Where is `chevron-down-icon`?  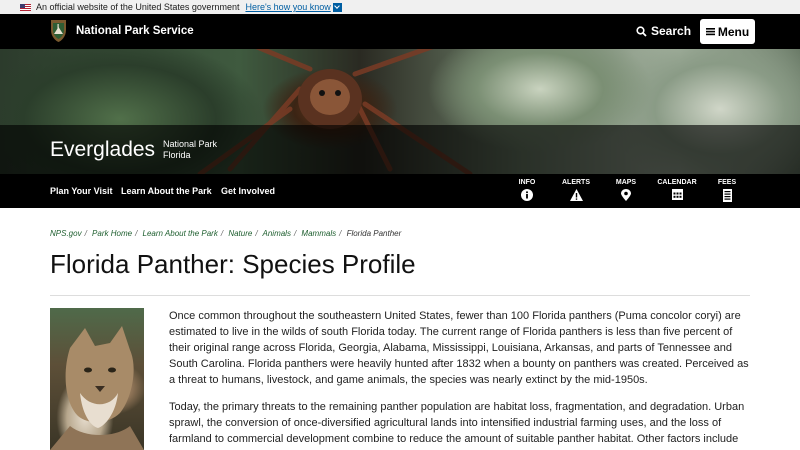 chevron-down-icon is located at coordinates (337, 7).